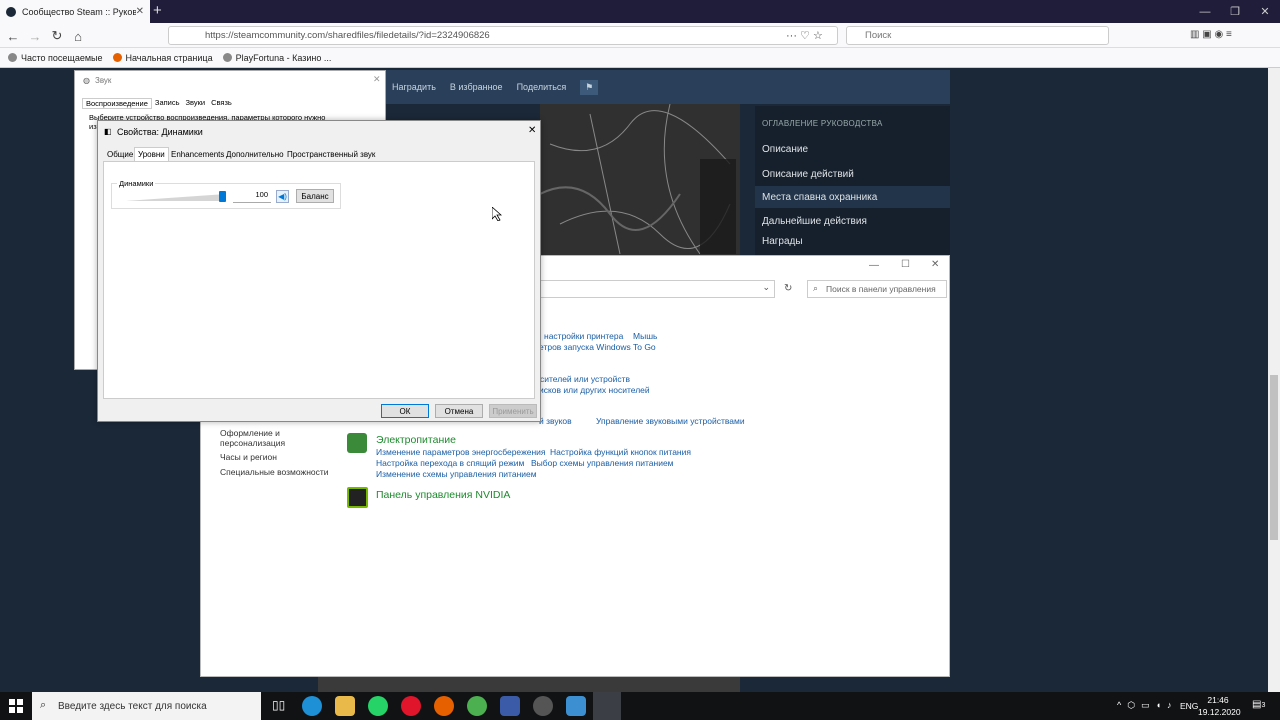 This screenshot has height=720, width=1280. What do you see at coordinates (450, 463) in the screenshot?
I see `cp-link: Настройка перехода в спящий режим` at bounding box center [450, 463].